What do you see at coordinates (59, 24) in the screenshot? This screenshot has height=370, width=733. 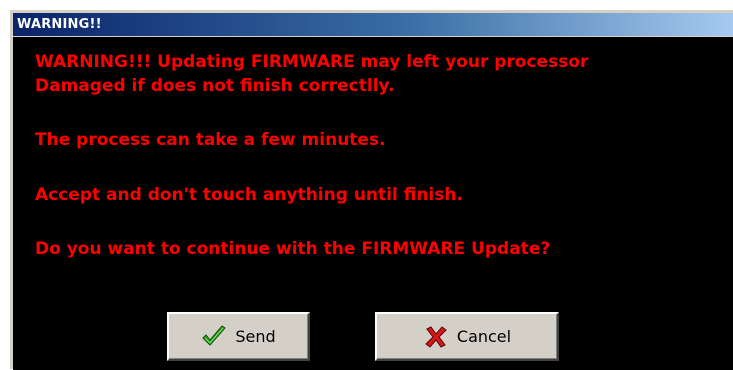 I see `window-title: WARNING!!` at bounding box center [59, 24].